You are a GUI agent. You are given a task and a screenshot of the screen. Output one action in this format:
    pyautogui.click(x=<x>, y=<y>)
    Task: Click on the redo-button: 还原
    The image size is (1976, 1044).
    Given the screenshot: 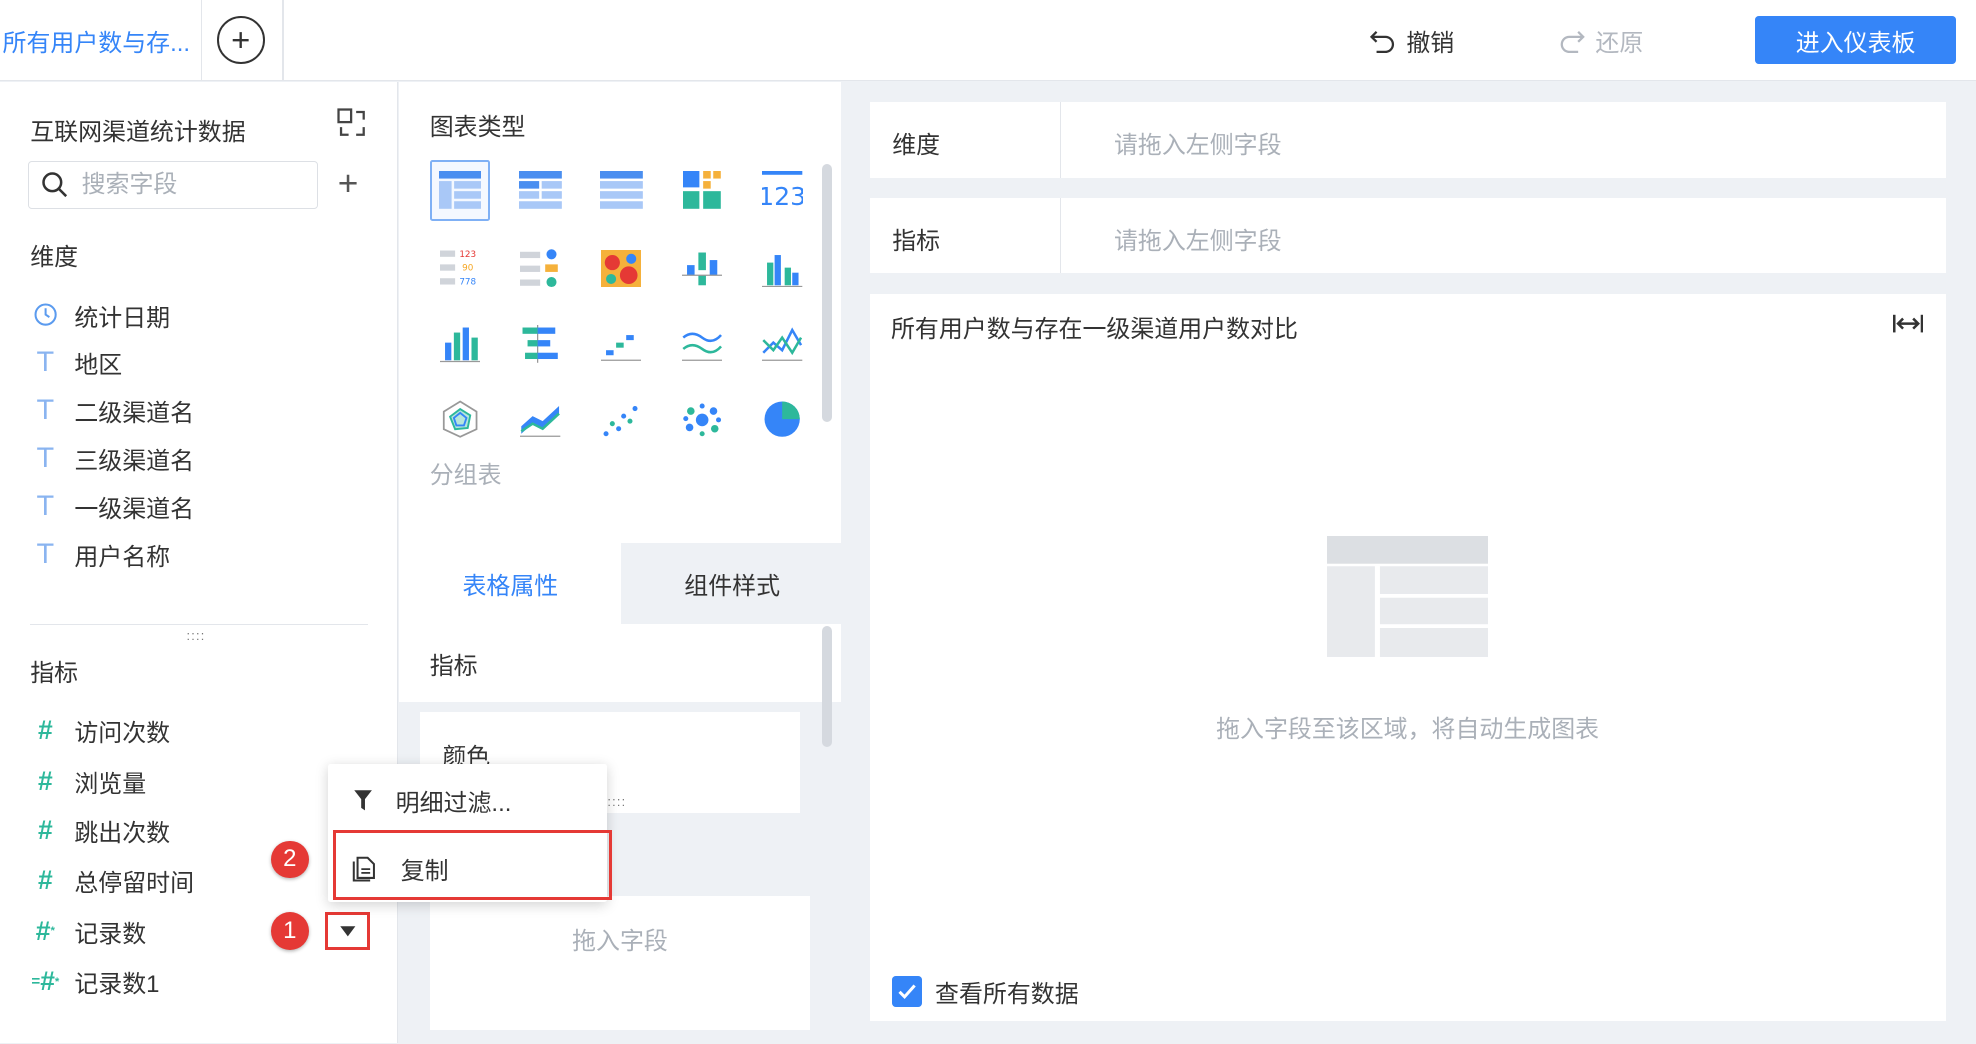 What is the action you would take?
    pyautogui.click(x=1601, y=40)
    